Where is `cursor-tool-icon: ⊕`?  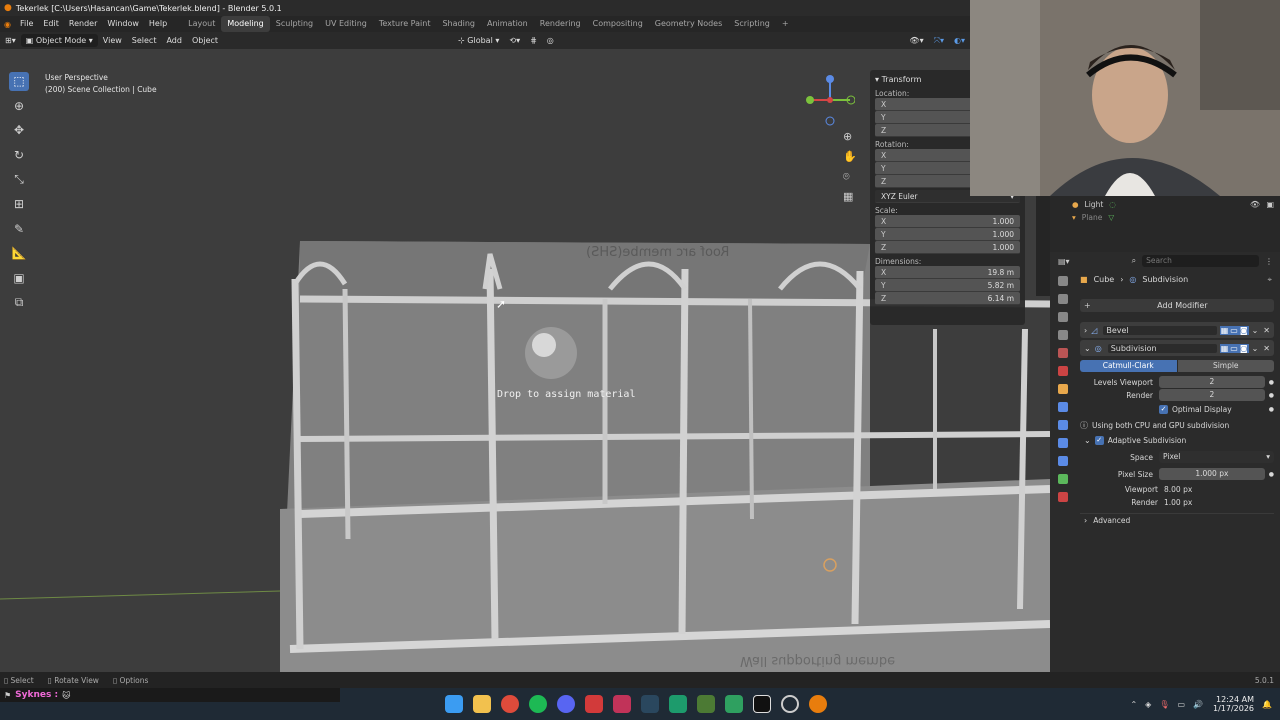 cursor-tool-icon: ⊕ is located at coordinates (19, 106).